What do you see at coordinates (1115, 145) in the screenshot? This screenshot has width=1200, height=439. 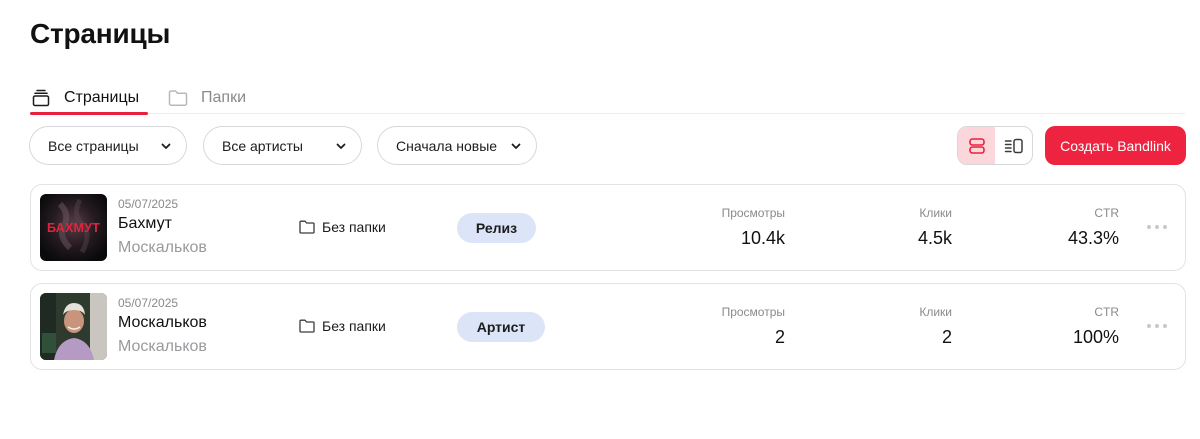 I see `create-bandlink-button: Создать Bandlink` at bounding box center [1115, 145].